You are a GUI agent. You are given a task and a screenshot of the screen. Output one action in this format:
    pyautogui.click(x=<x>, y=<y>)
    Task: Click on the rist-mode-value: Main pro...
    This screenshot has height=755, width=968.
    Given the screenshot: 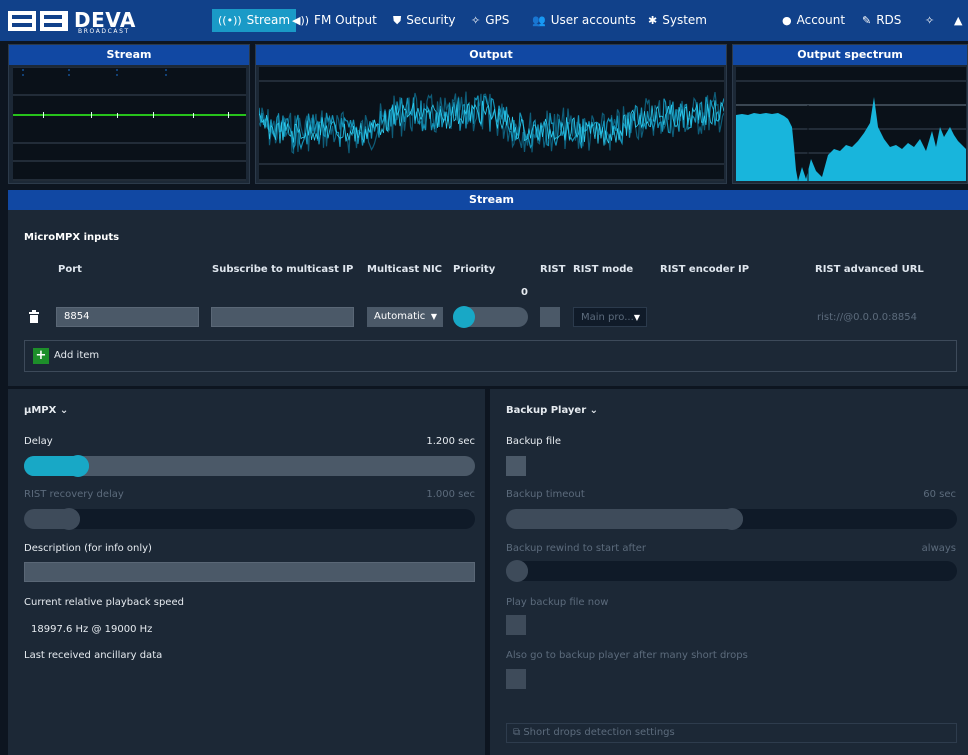 What is the action you would take?
    pyautogui.click(x=607, y=317)
    